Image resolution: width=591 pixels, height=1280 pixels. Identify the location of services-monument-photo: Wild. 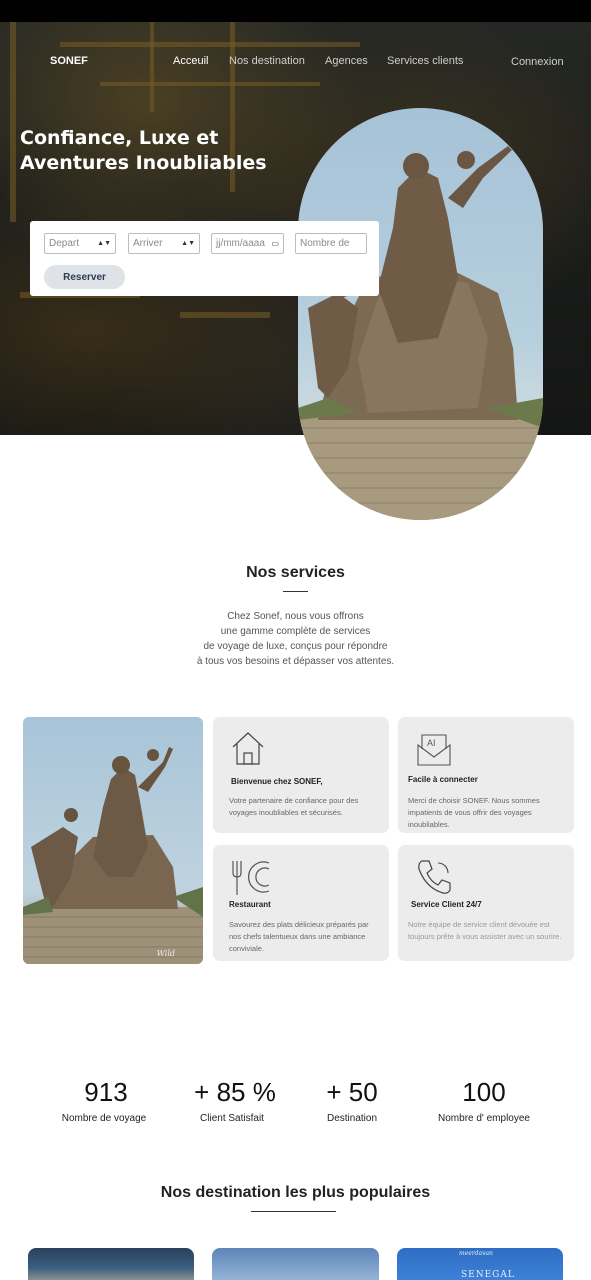
(113, 840).